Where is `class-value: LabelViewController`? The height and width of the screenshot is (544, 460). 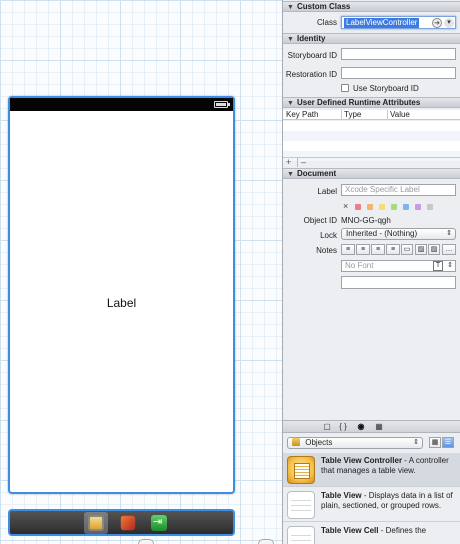 class-value: LabelViewController is located at coordinates (382, 23).